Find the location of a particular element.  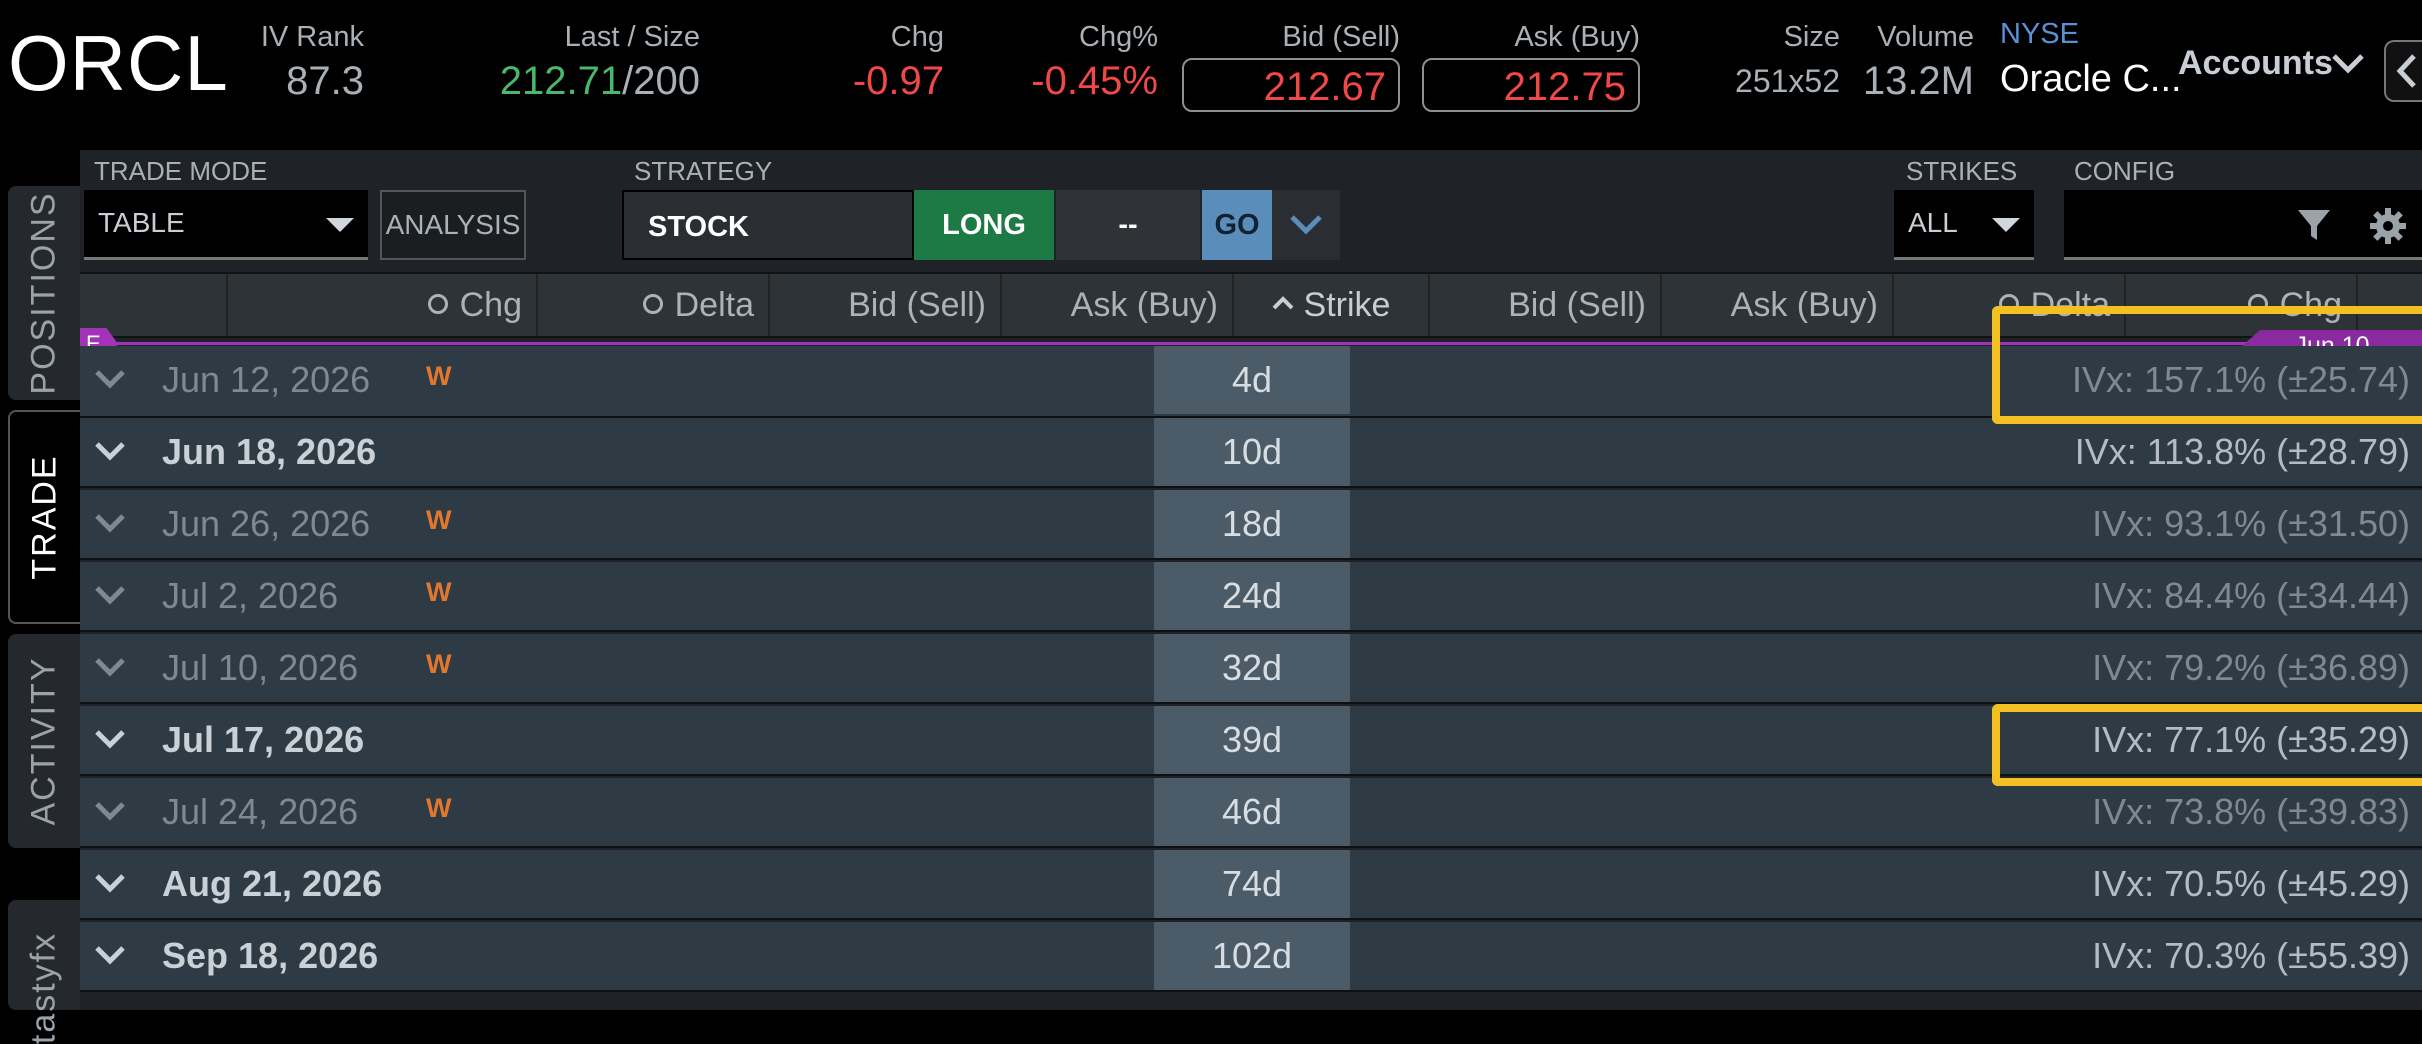

days-to-expiration: 32d is located at coordinates (1252, 668).